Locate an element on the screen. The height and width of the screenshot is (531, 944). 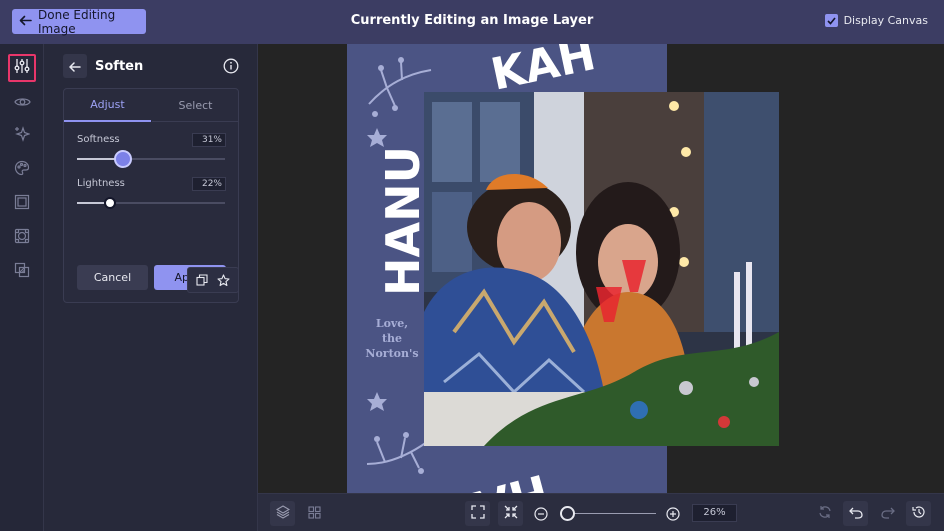
tab-select: Select is located at coordinates (195, 105).